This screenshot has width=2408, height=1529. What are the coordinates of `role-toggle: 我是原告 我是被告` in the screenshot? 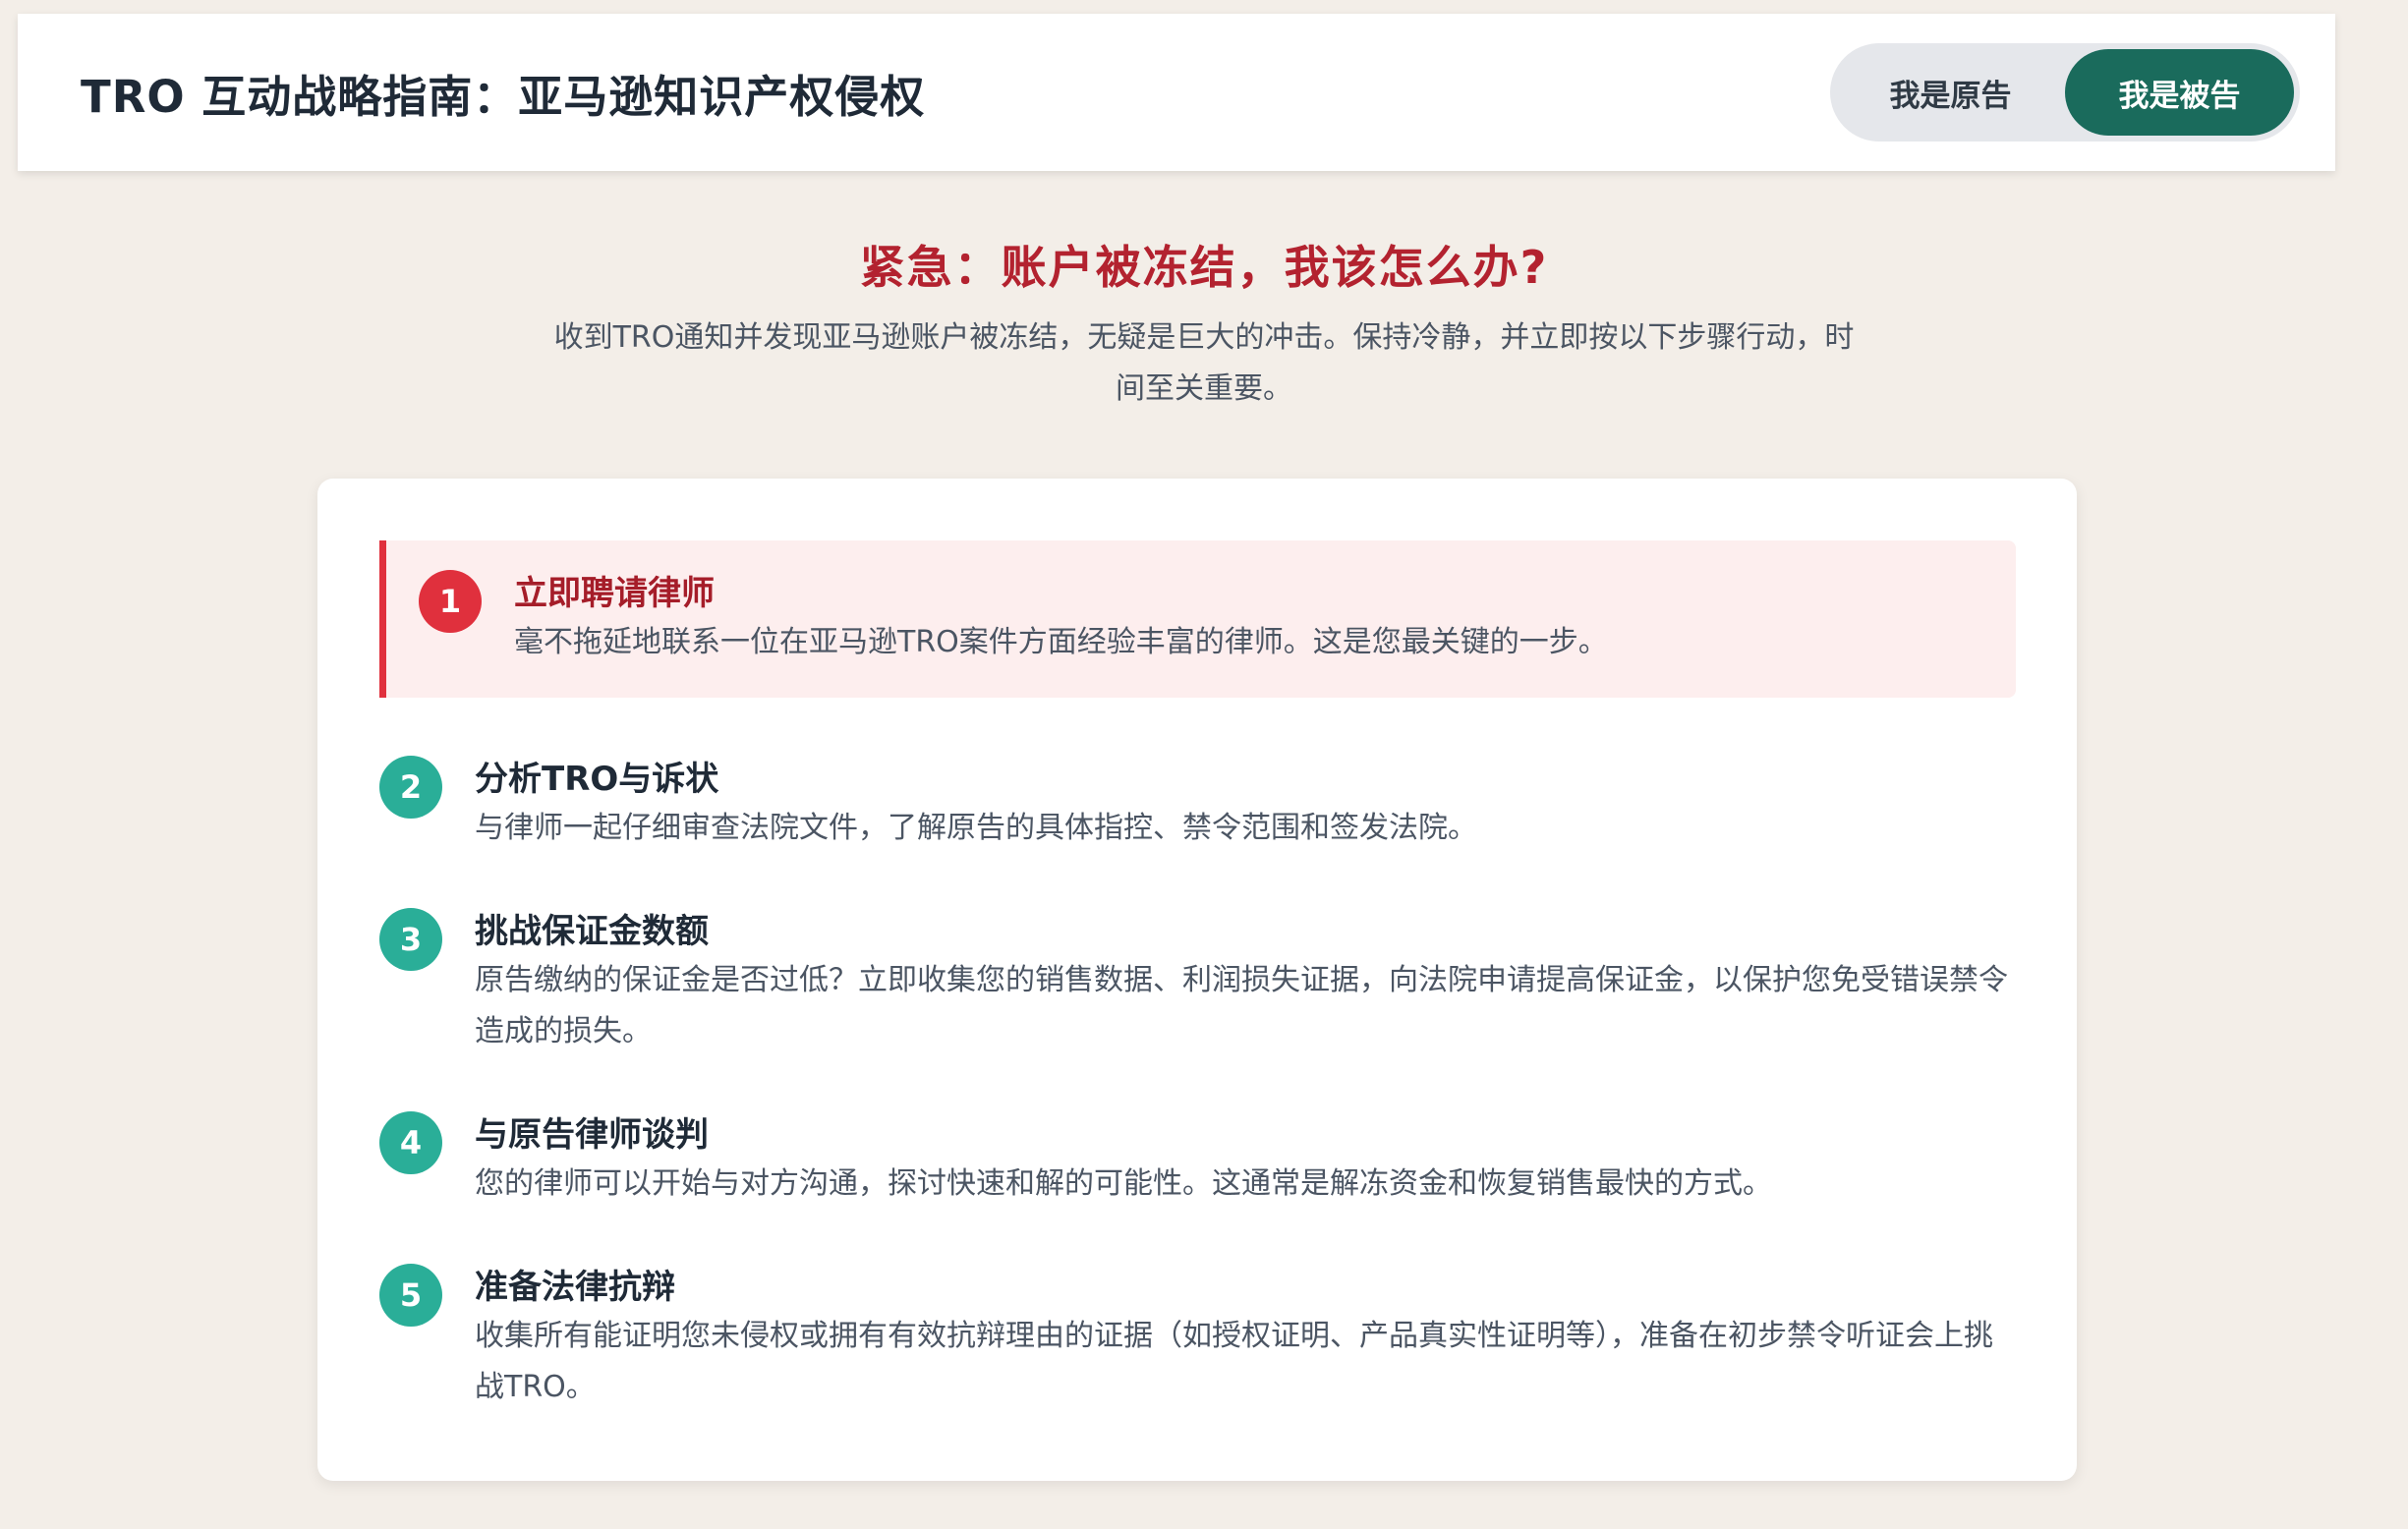 It's located at (2065, 92).